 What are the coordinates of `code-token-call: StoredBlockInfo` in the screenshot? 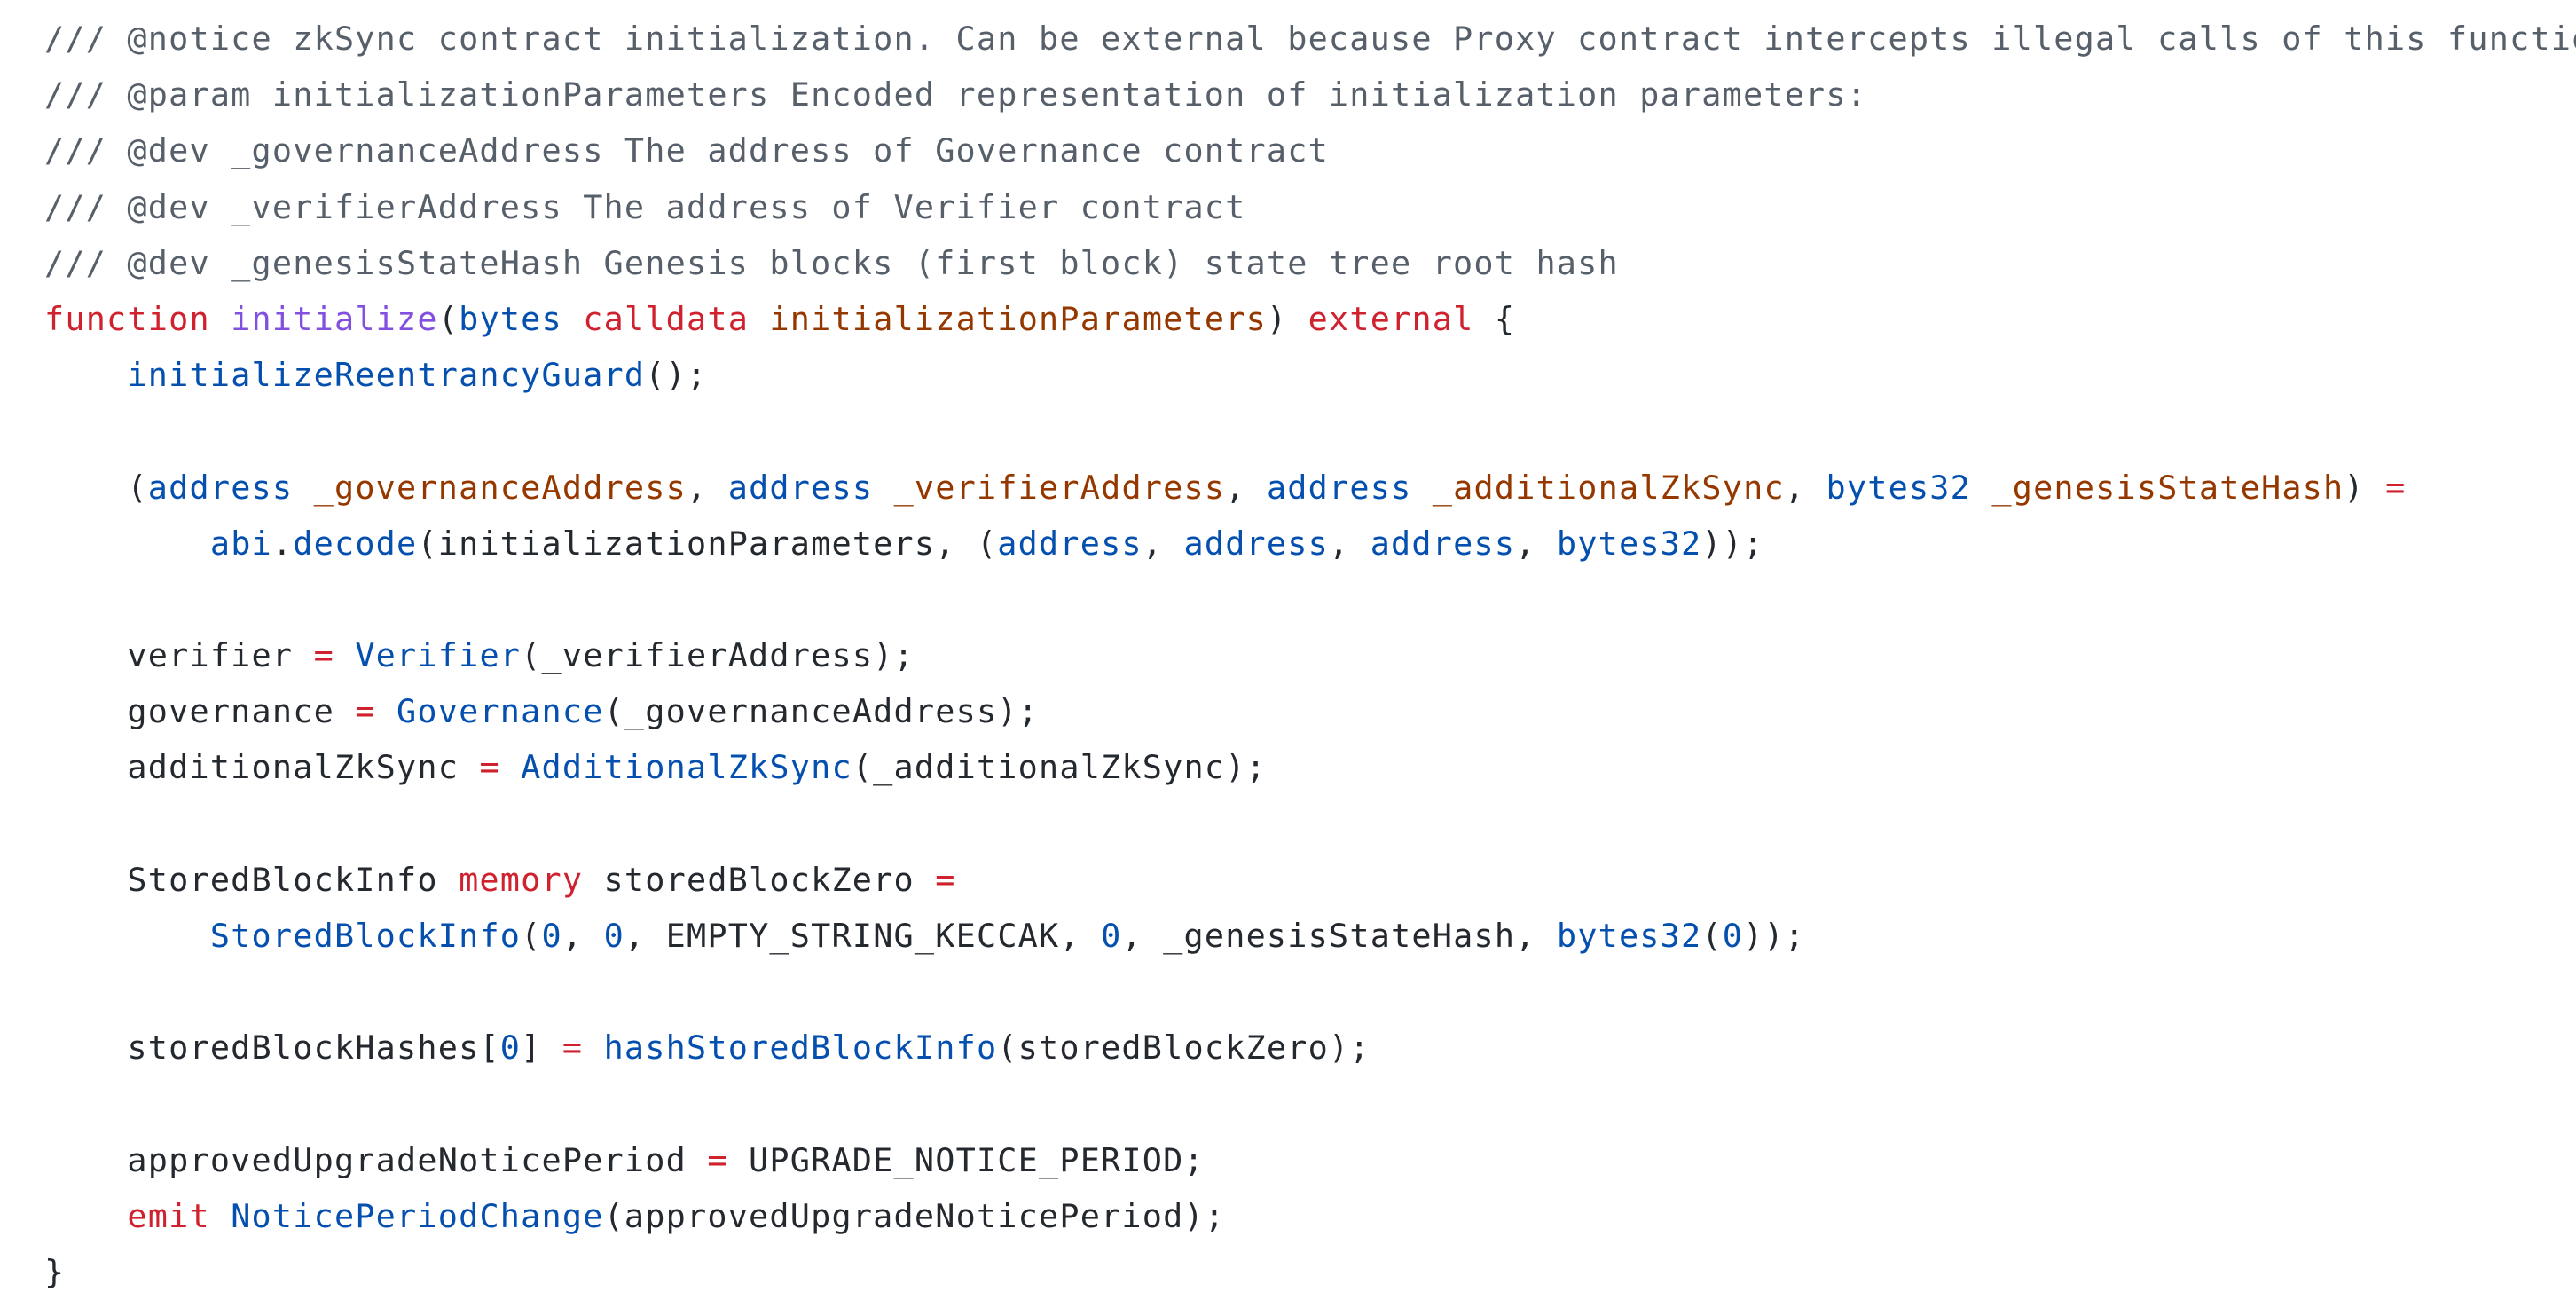 It's located at (365, 936).